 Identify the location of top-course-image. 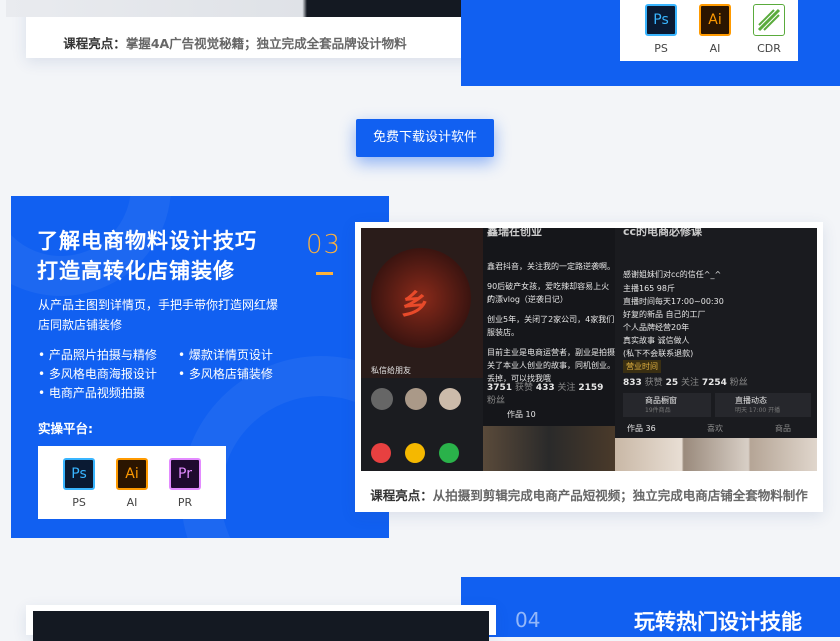
(234, 8).